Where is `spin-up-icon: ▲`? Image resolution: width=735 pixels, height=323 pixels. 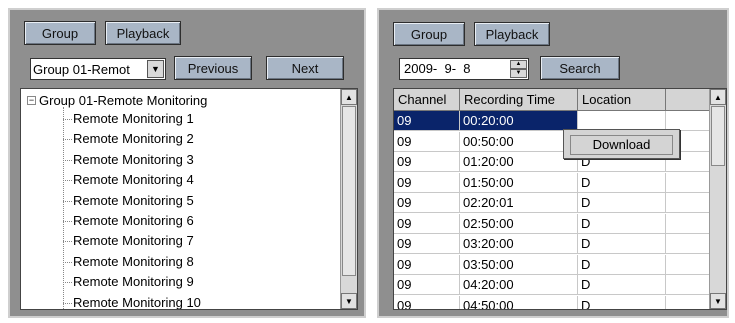
spin-up-icon: ▲ is located at coordinates (518, 64).